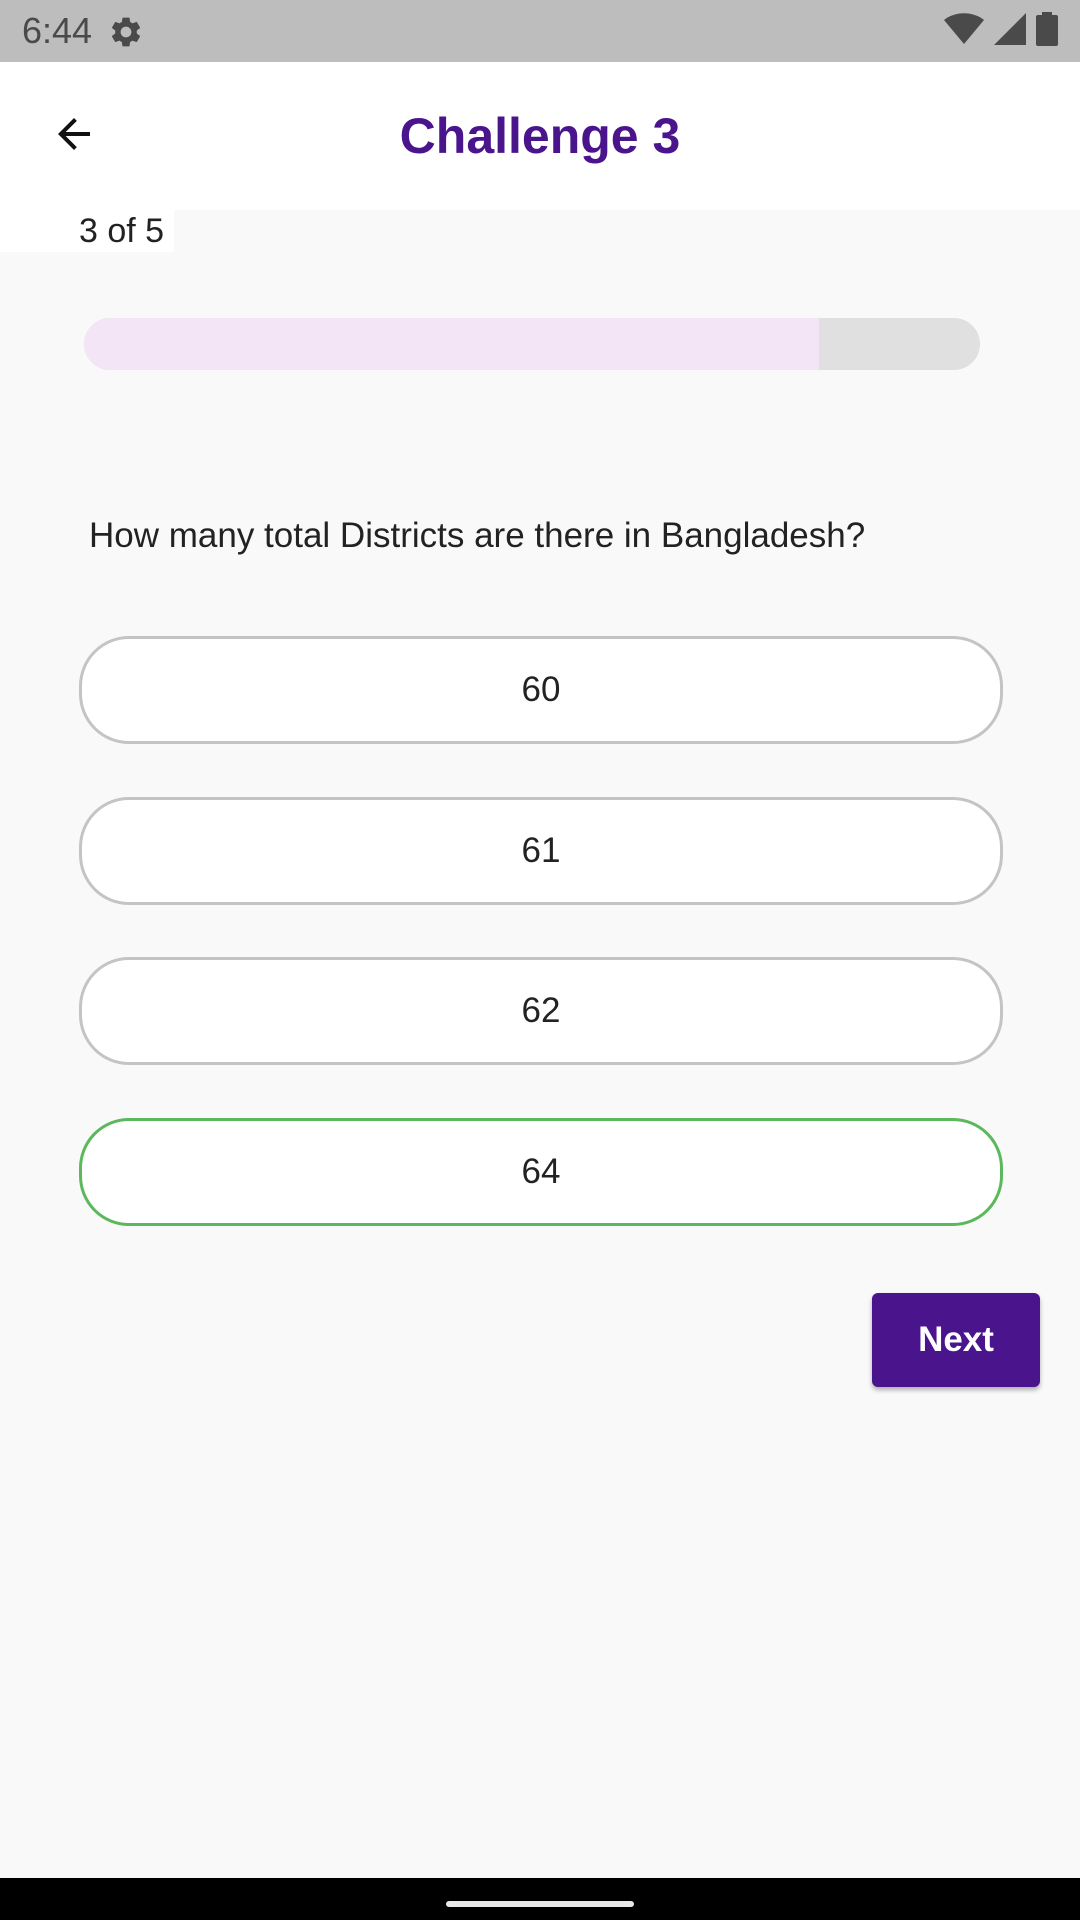  I want to click on progress-label: 3 of 5, so click(122, 231).